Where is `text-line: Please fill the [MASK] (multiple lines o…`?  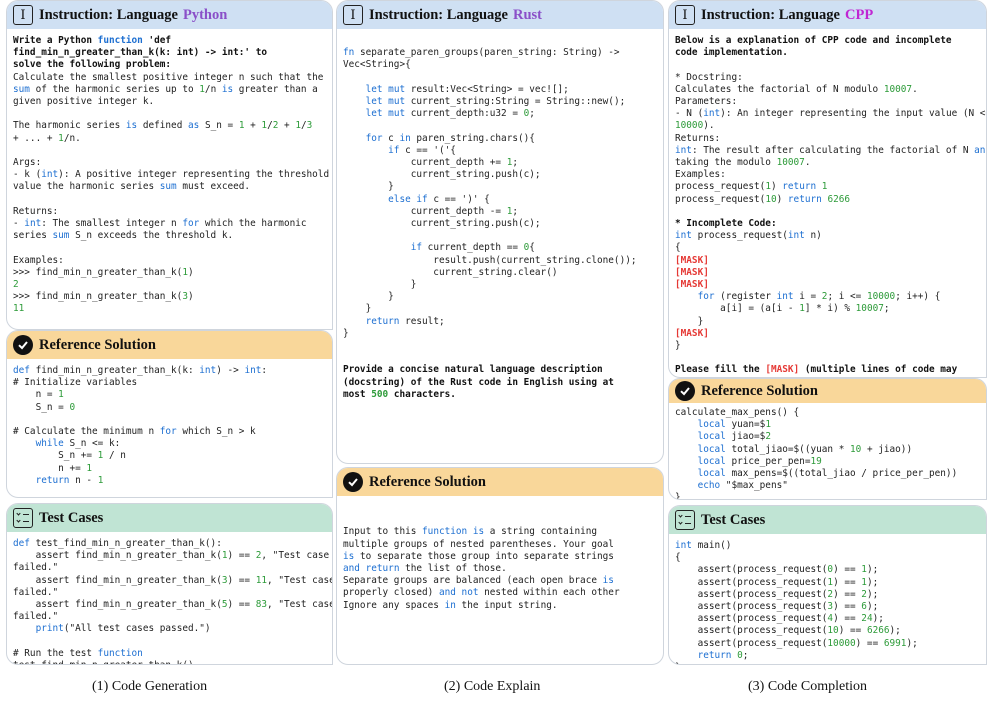 text-line: Please fill the [MASK] (multiple lines o… is located at coordinates (816, 370).